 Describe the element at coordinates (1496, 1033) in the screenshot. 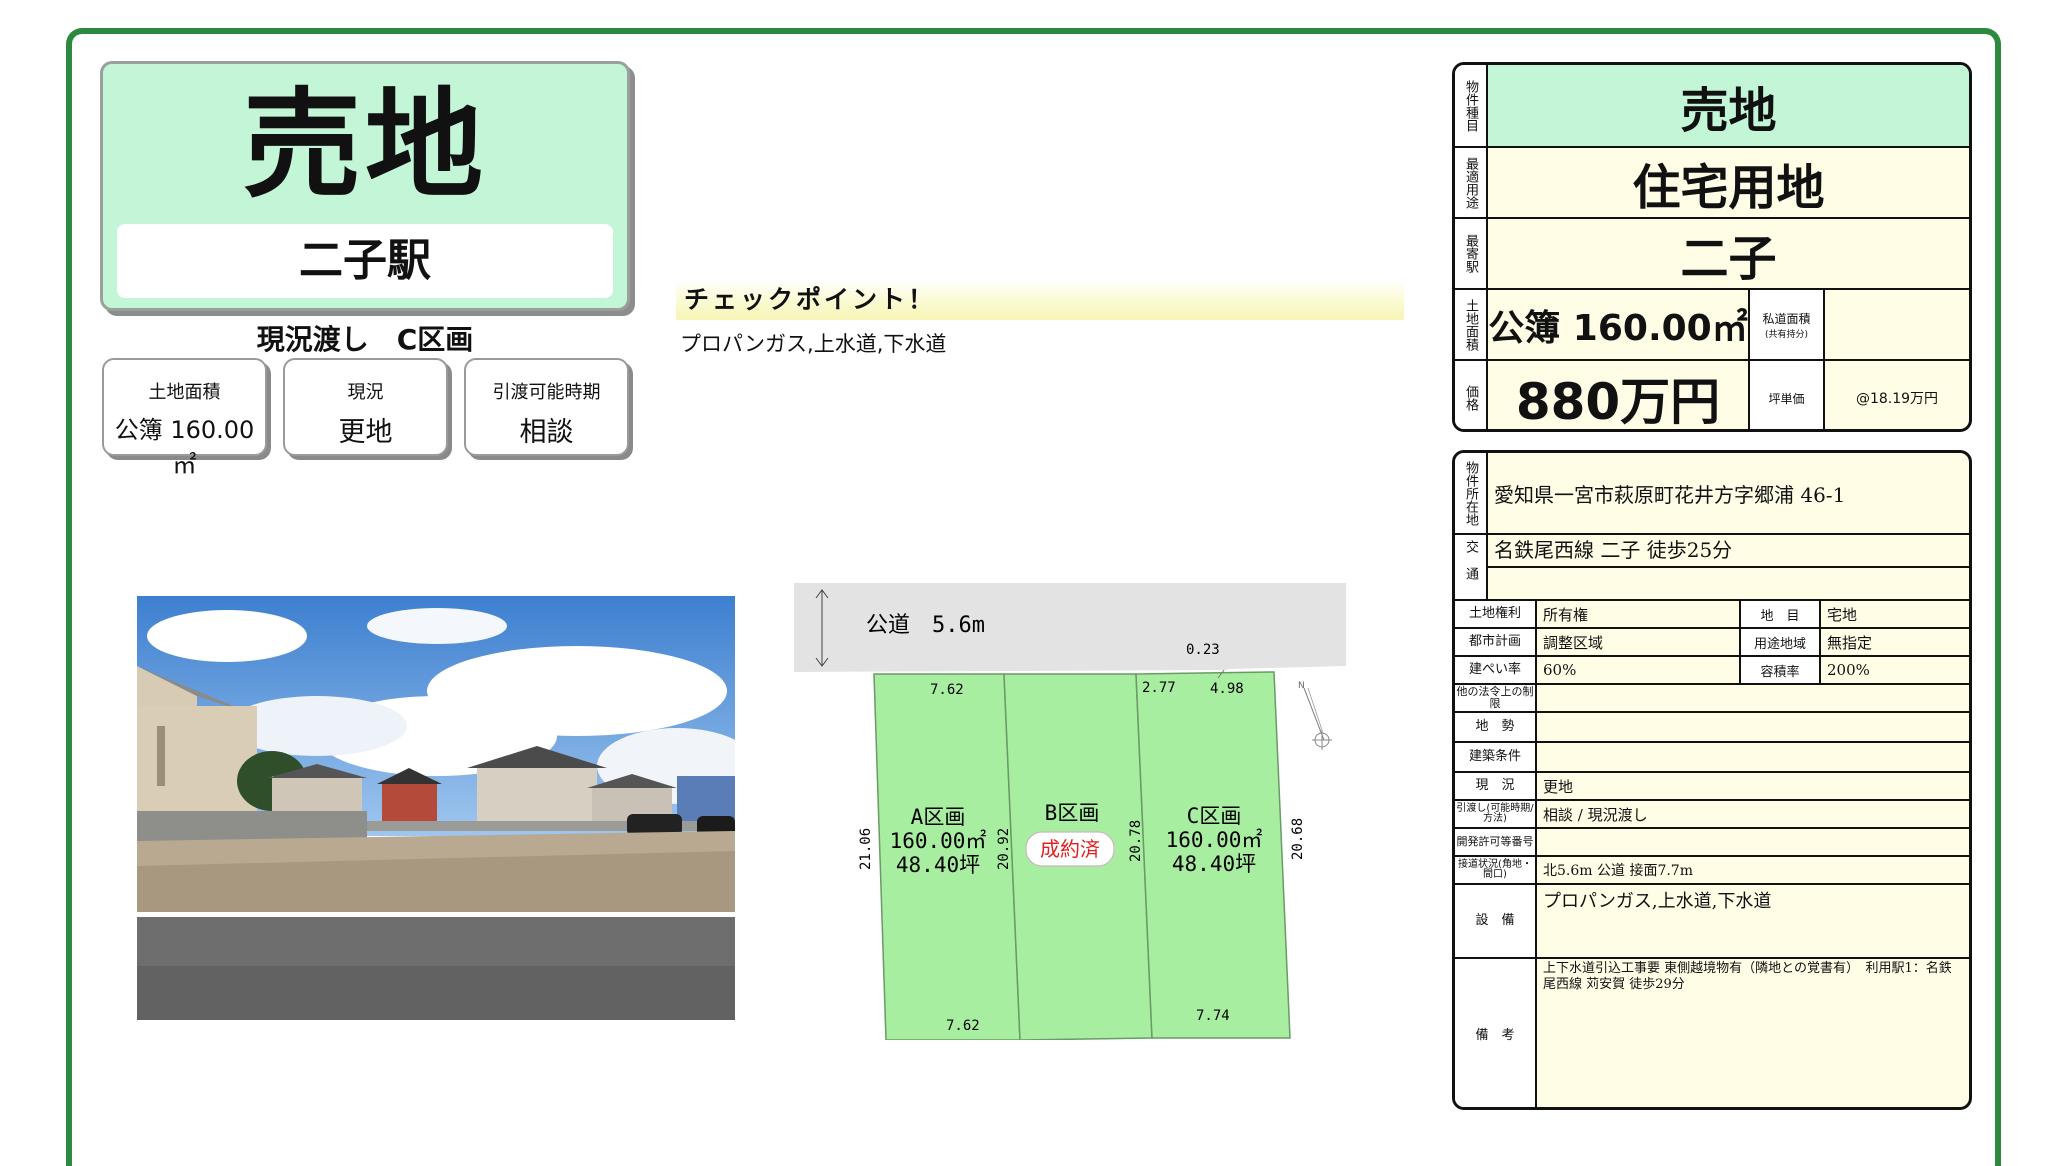

I see `detail-label: 備 考` at that location.